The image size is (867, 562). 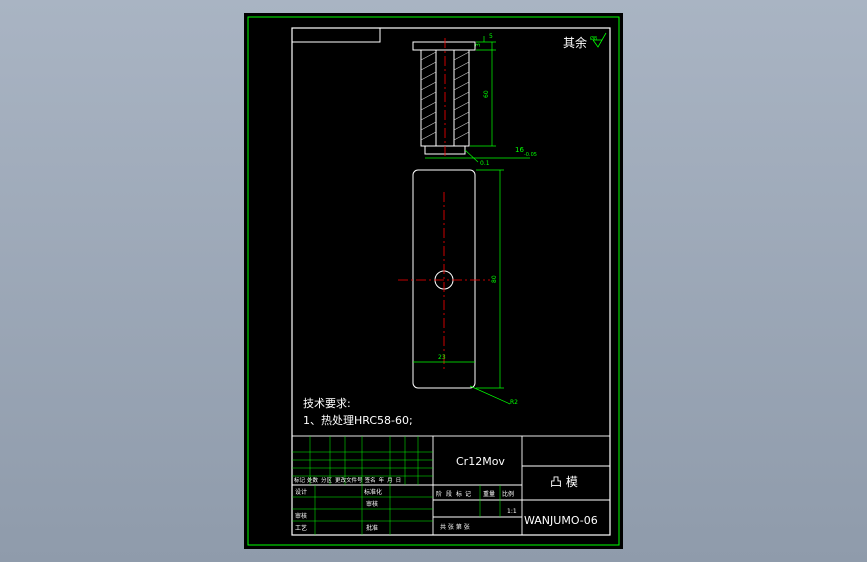 I want to click on roughness-note: 其余, so click(x=575, y=42).